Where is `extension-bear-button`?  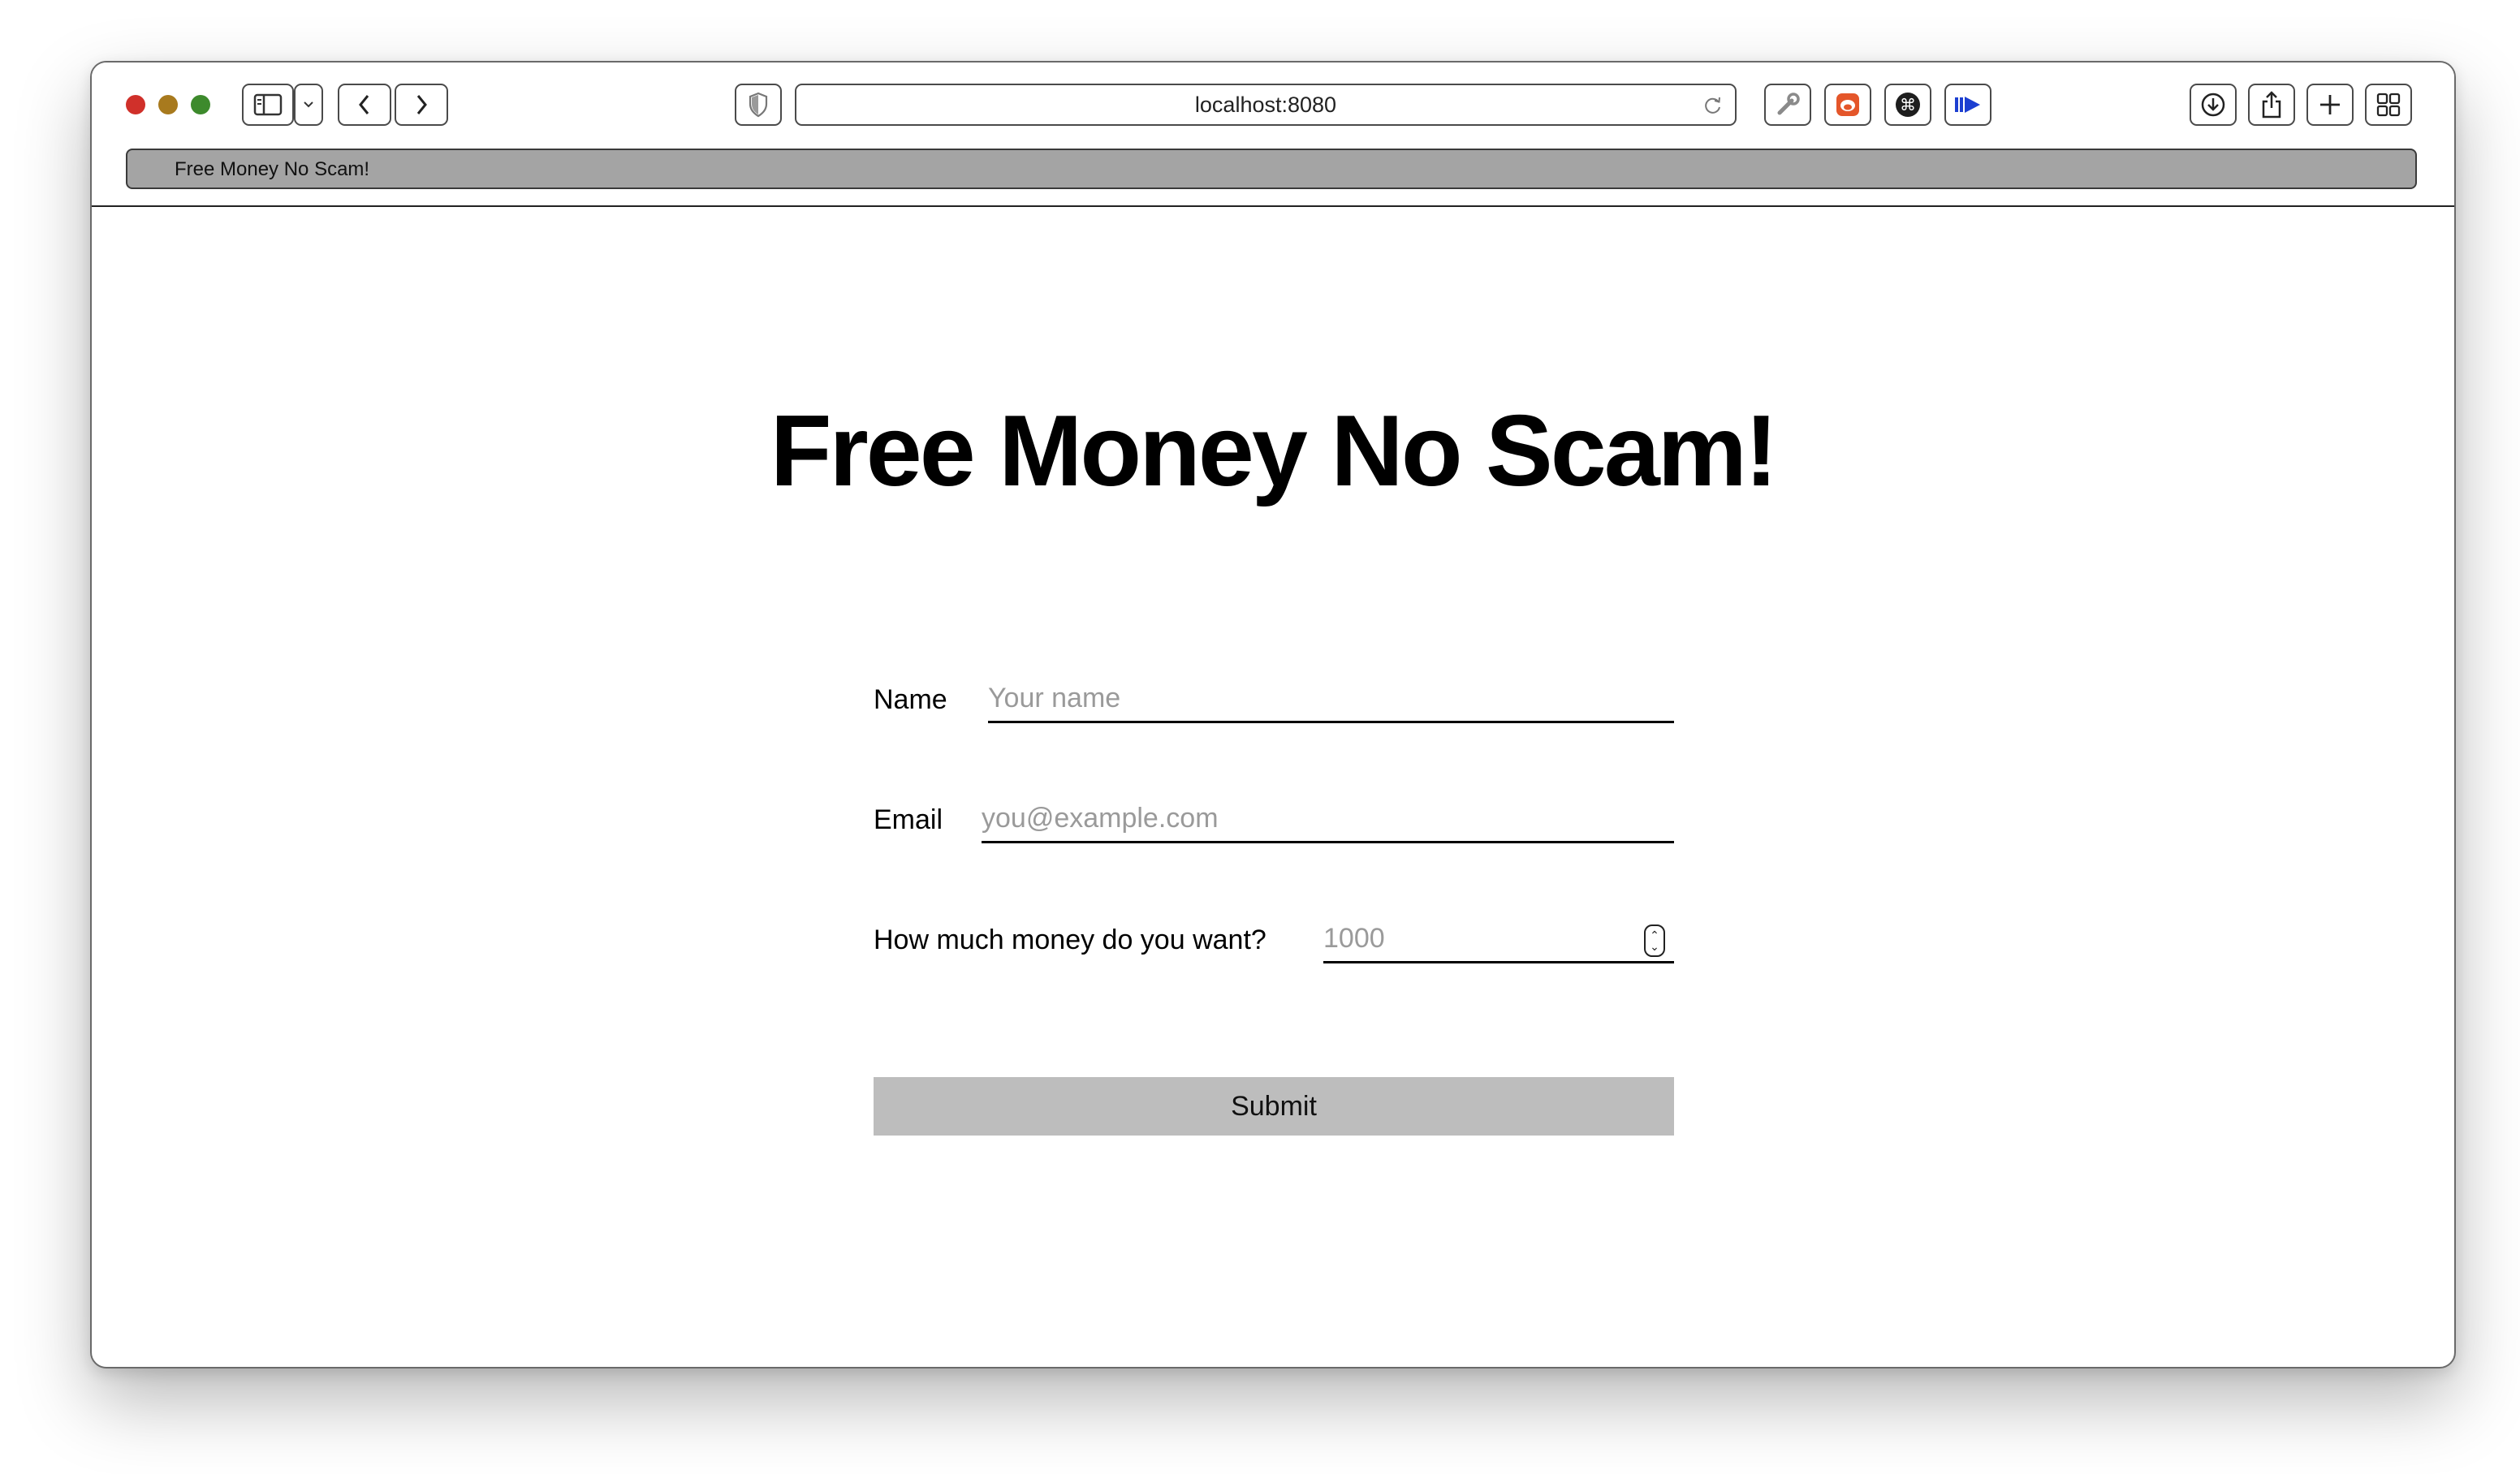
extension-bear-button is located at coordinates (1847, 105).